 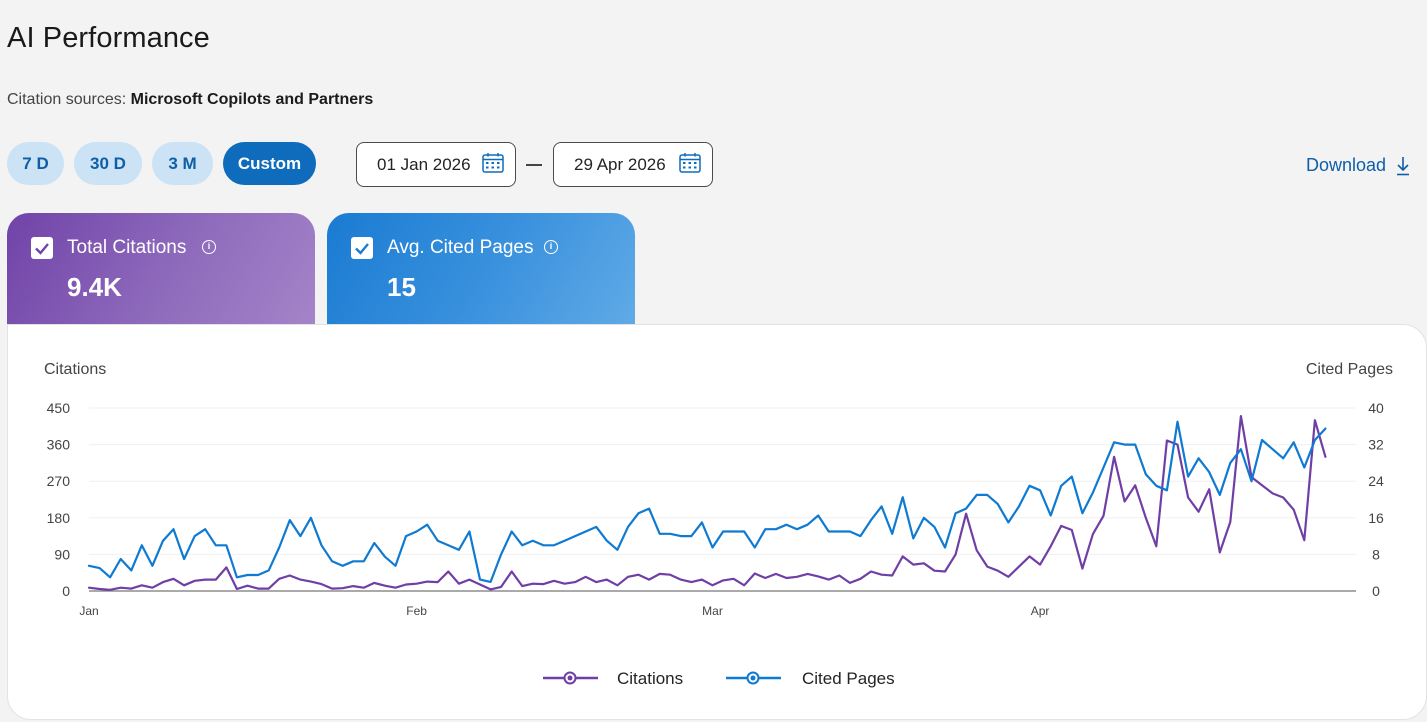 I want to click on y-right-tick-label: 0, so click(x=1376, y=591).